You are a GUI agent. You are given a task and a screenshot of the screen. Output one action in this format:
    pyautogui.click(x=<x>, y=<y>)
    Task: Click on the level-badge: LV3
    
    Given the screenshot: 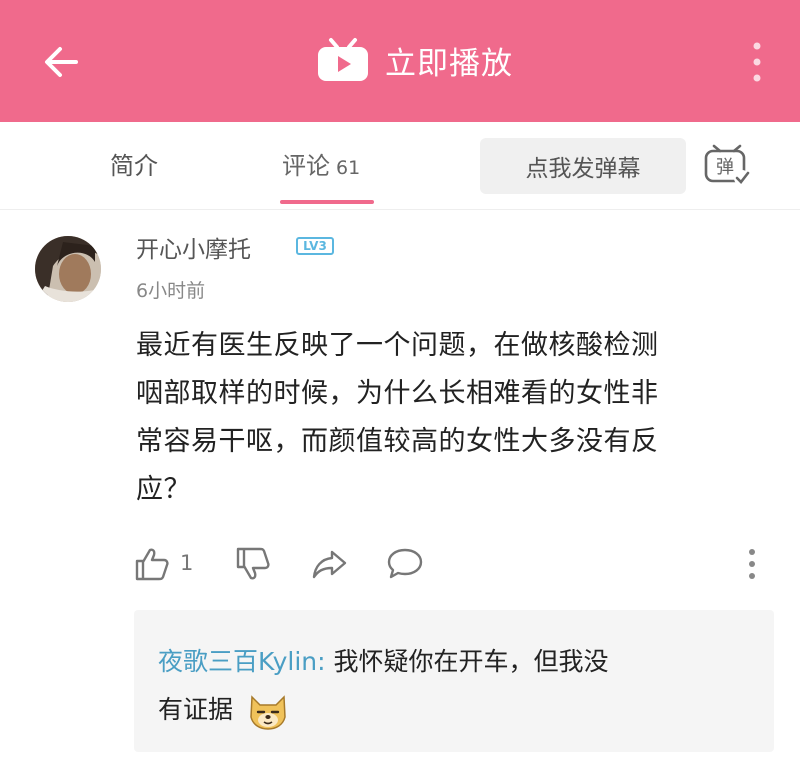 What is the action you would take?
    pyautogui.click(x=315, y=246)
    